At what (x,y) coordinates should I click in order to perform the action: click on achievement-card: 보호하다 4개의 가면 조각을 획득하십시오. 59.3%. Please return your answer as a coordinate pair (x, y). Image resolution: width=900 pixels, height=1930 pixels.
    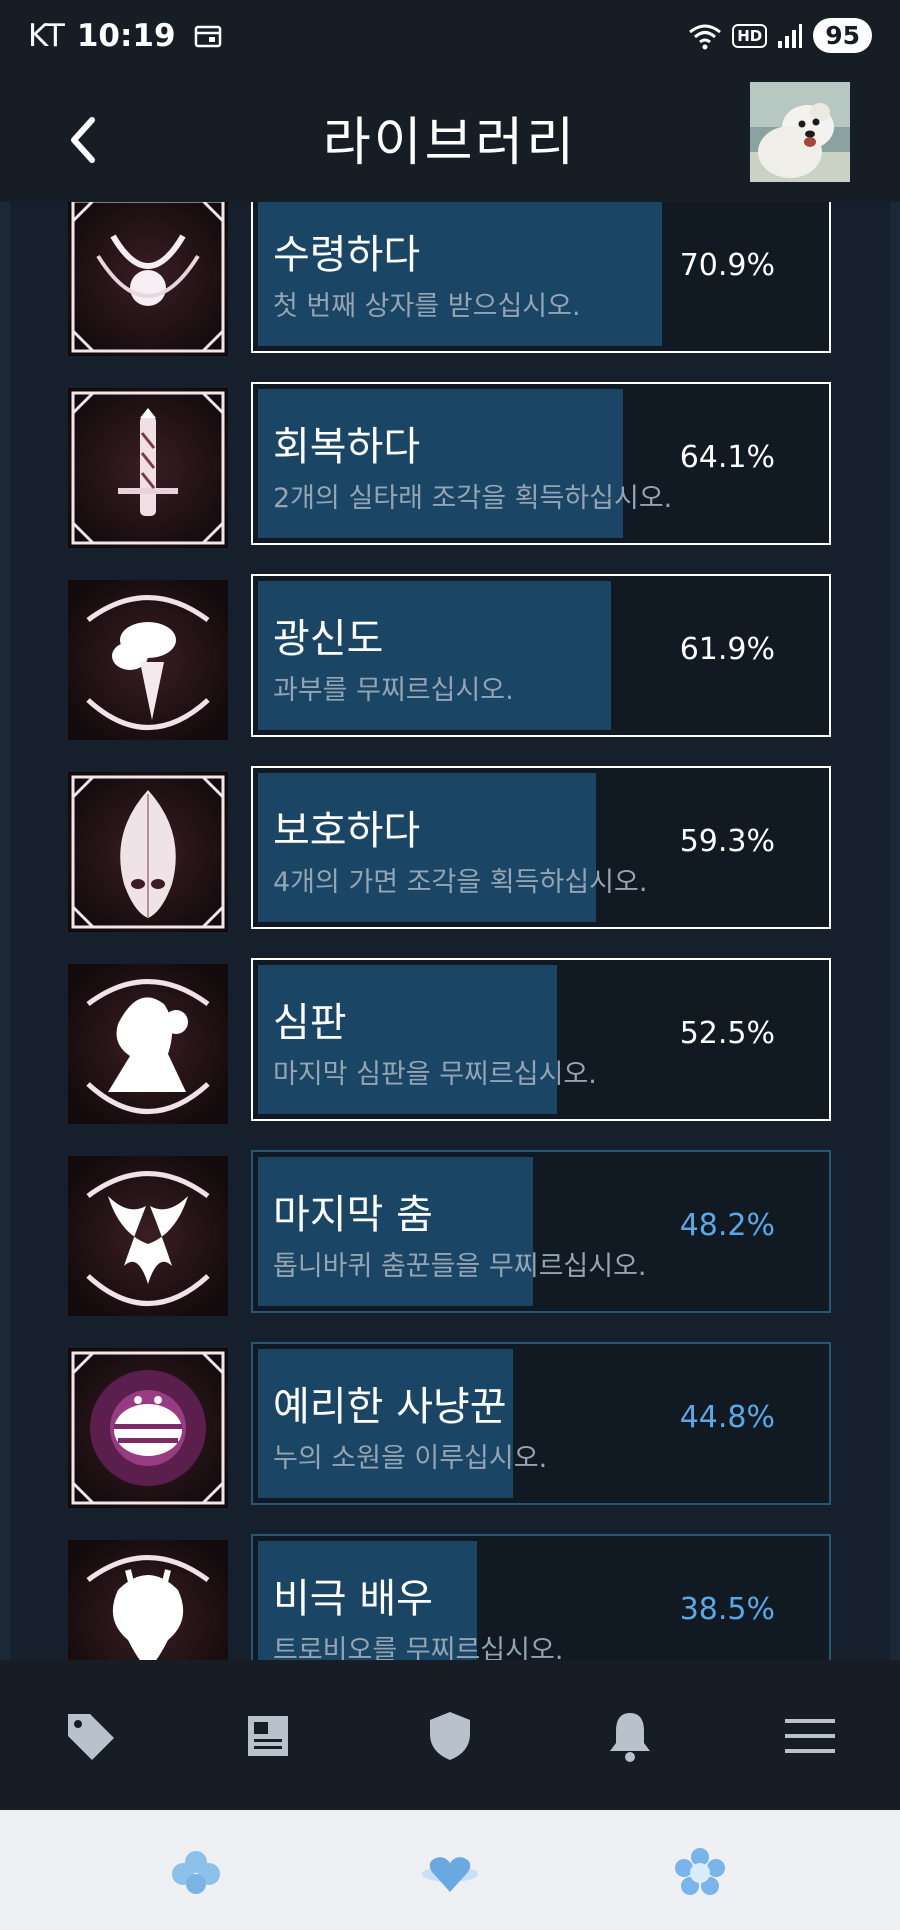
    Looking at the image, I should click on (541, 847).